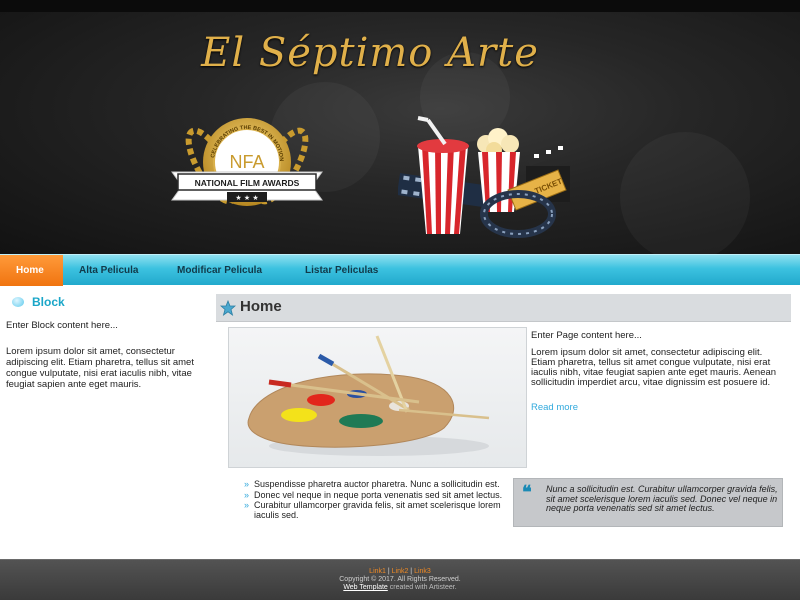 The width and height of the screenshot is (800, 600). What do you see at coordinates (377, 571) in the screenshot?
I see `footer-link-1: Link1` at bounding box center [377, 571].